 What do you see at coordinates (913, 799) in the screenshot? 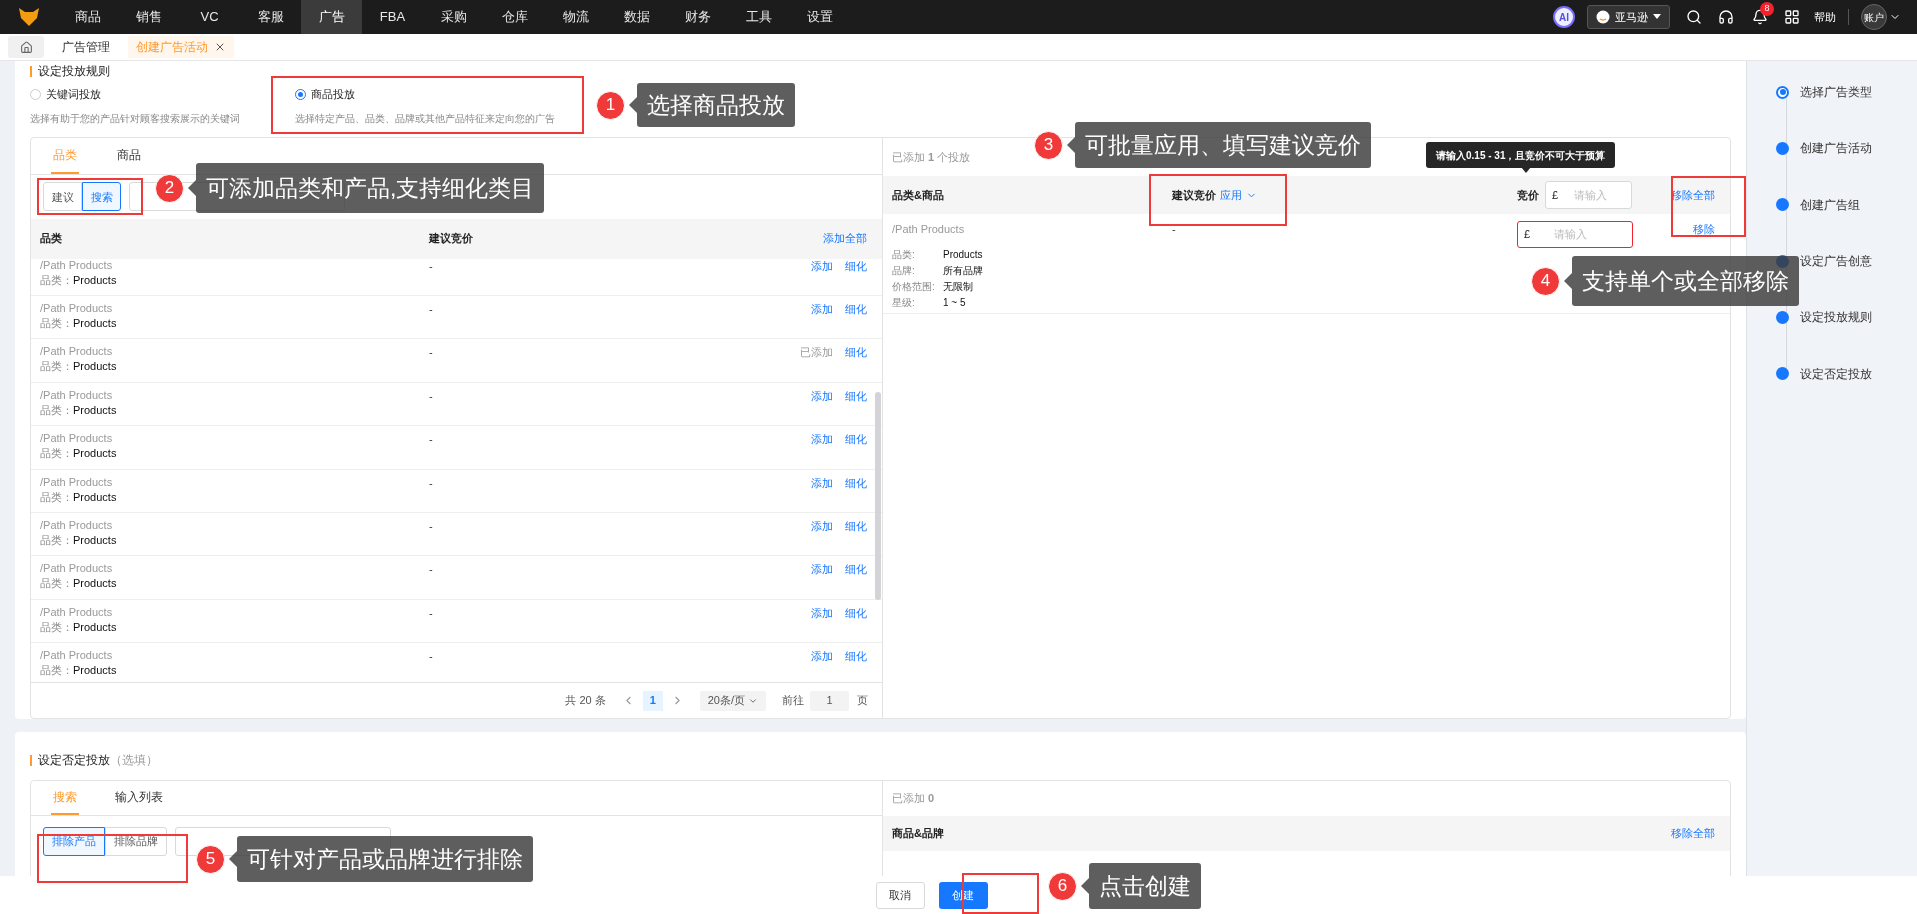
I see `added-summary: 已添加 0` at bounding box center [913, 799].